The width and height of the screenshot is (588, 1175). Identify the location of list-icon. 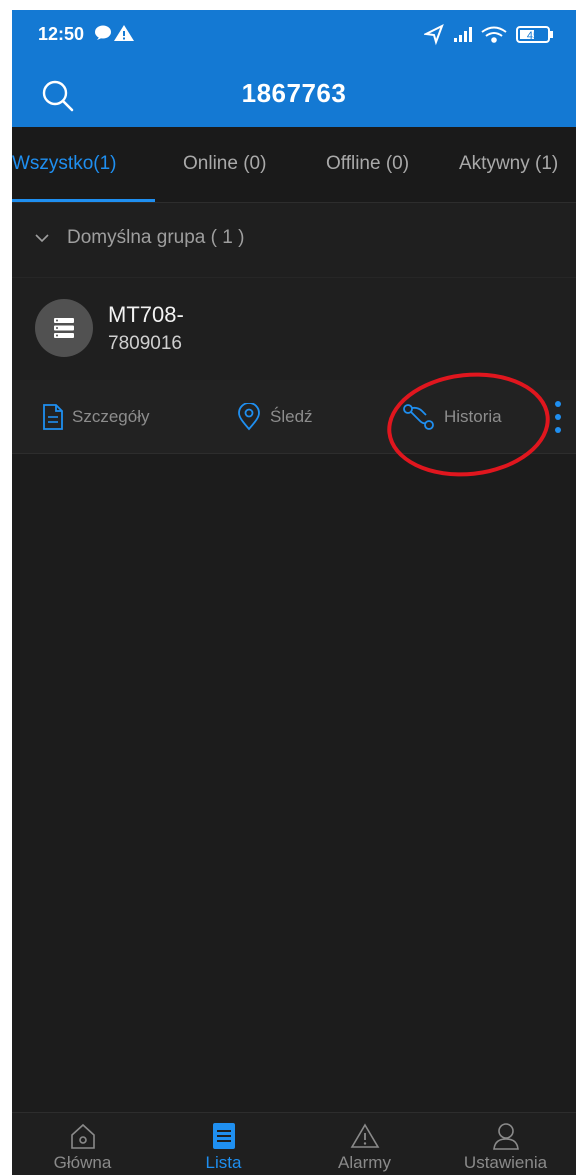
(223, 1136).